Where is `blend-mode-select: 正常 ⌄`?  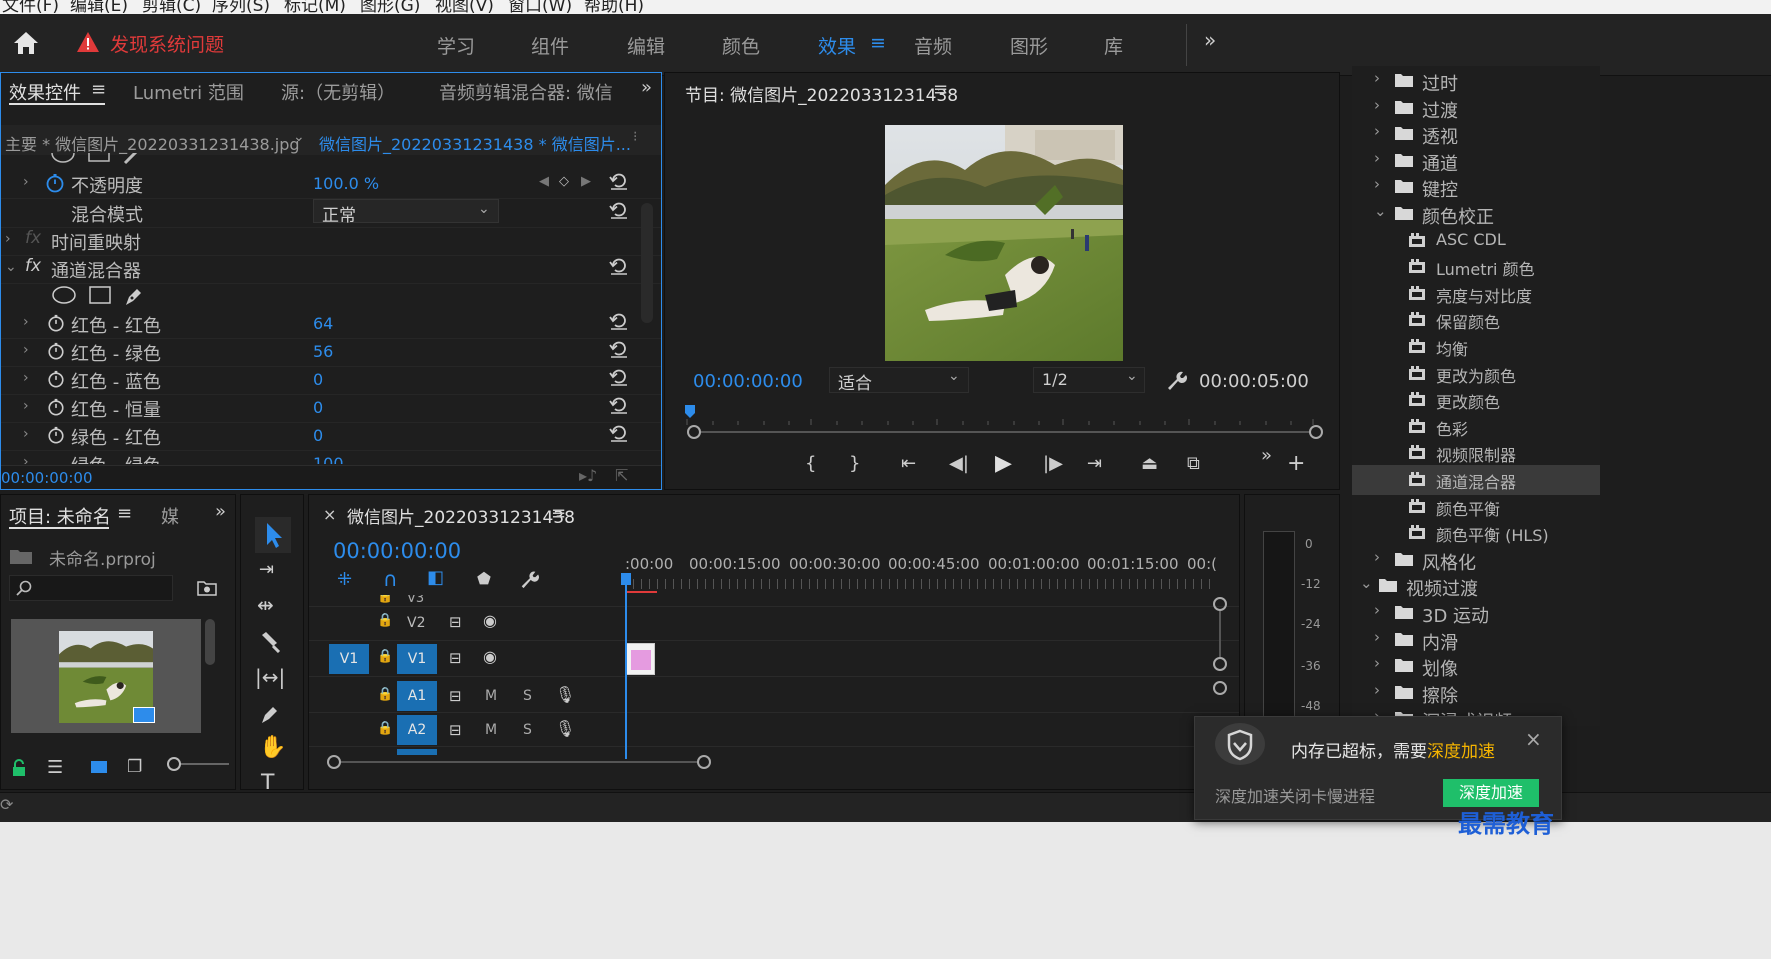
blend-mode-select: 正常 ⌄ is located at coordinates (406, 212).